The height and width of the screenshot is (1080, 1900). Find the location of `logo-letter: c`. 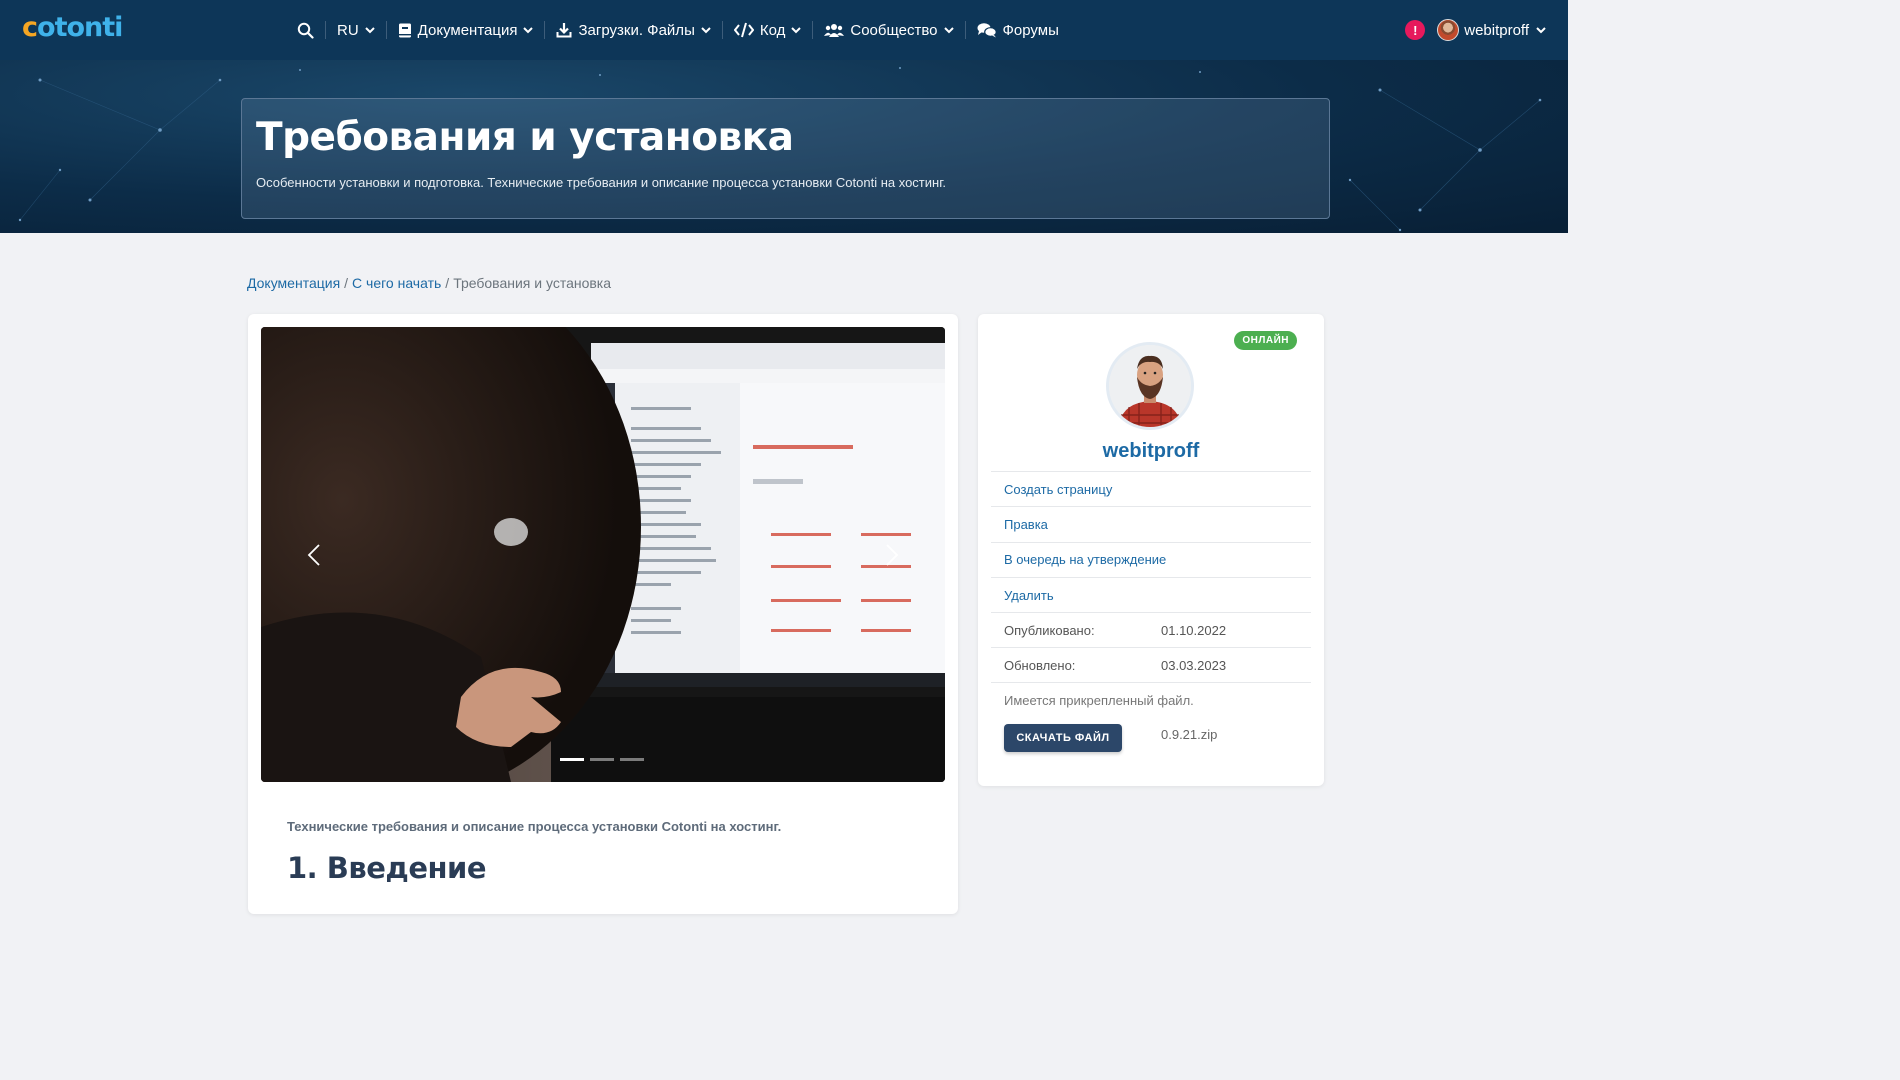

logo-letter: c is located at coordinates (30, 27).